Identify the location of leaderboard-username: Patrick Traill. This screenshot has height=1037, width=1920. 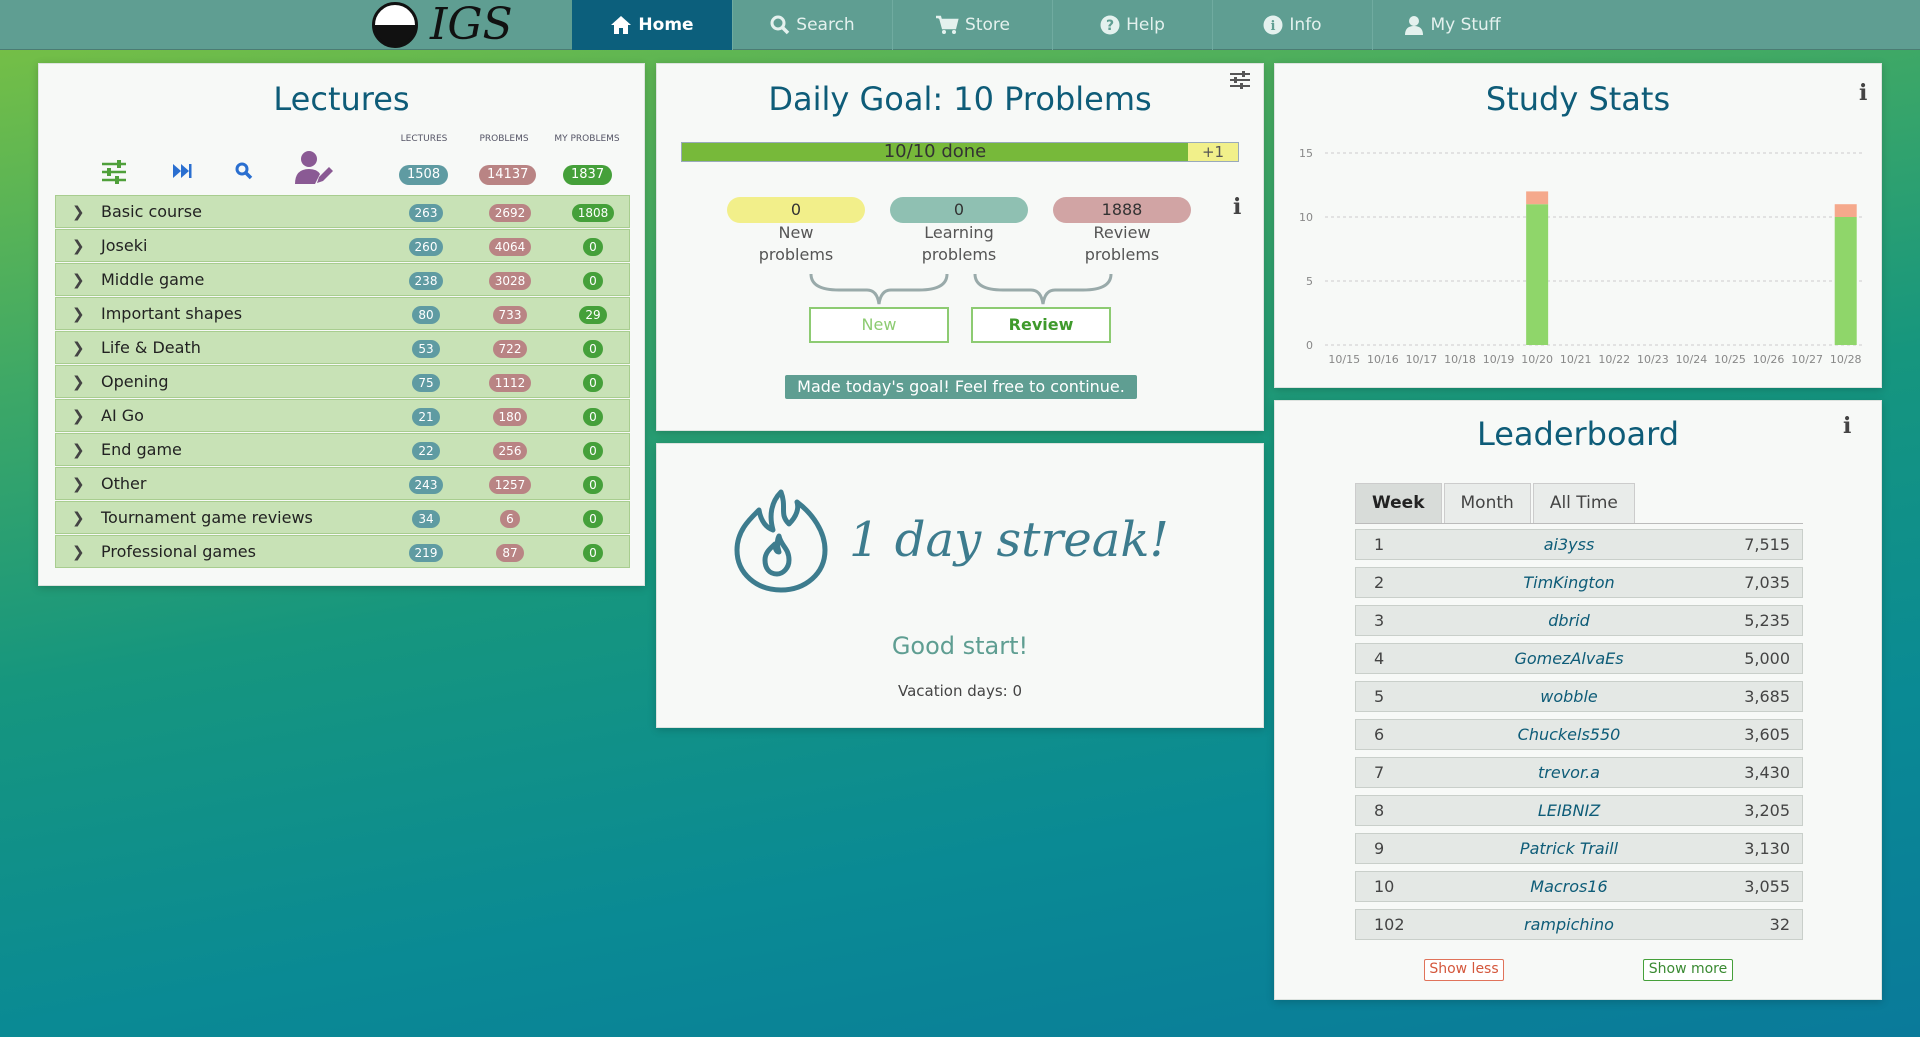
(1569, 848).